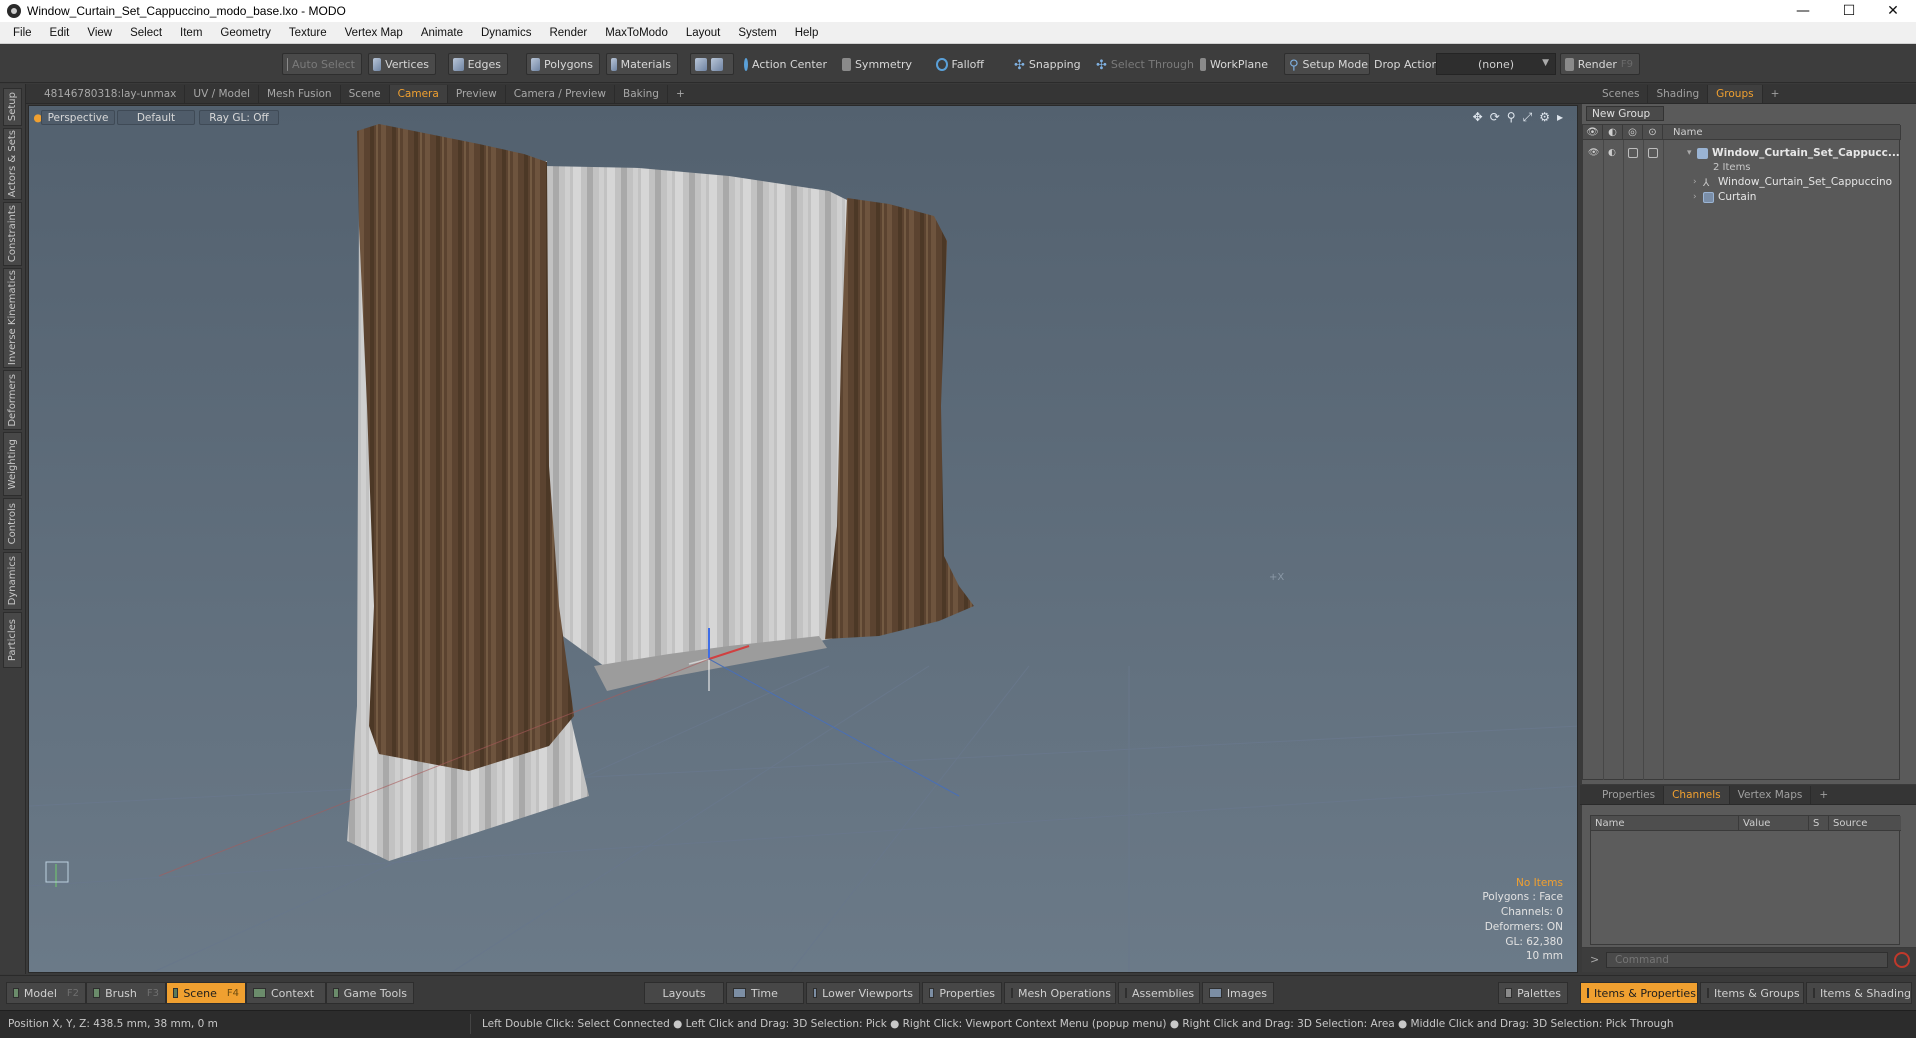 The height and width of the screenshot is (1038, 1916). I want to click on menu-edit: Edit, so click(60, 33).